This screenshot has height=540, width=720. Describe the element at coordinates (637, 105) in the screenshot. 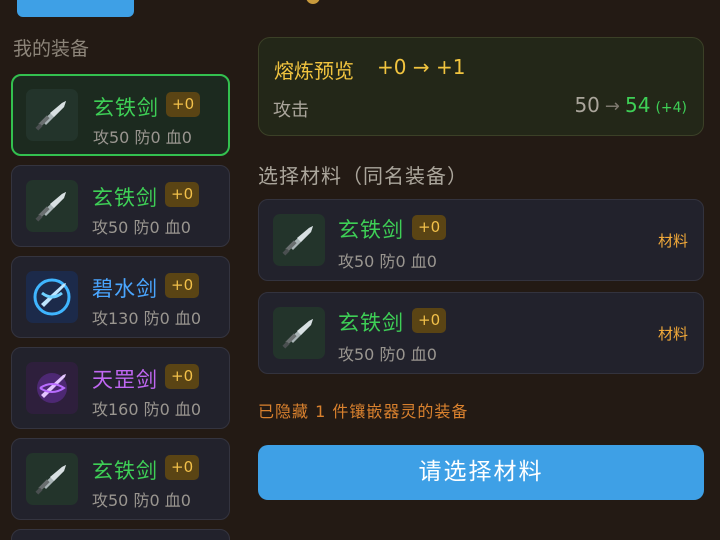

I see `preview-new-value: 54` at that location.